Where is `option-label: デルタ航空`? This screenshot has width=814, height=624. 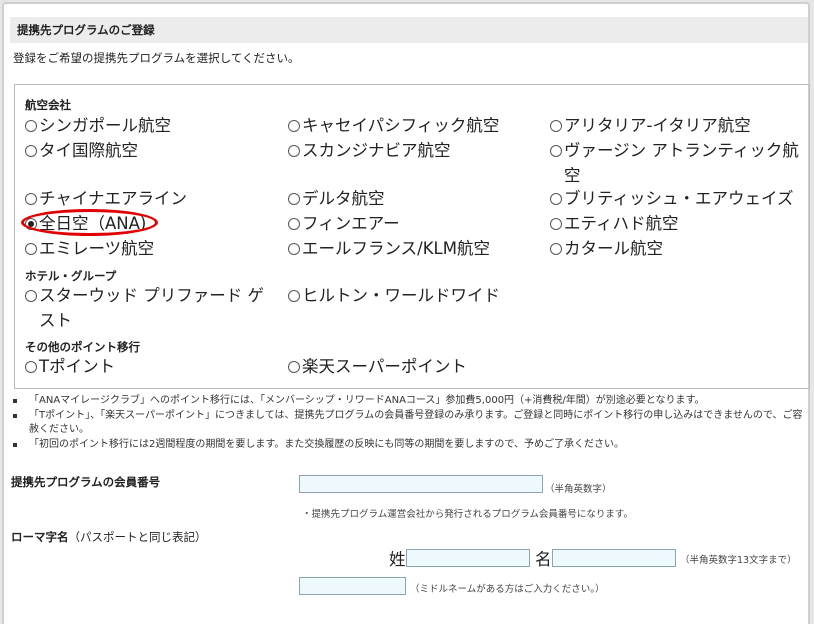 option-label: デルタ航空 is located at coordinates (343, 198).